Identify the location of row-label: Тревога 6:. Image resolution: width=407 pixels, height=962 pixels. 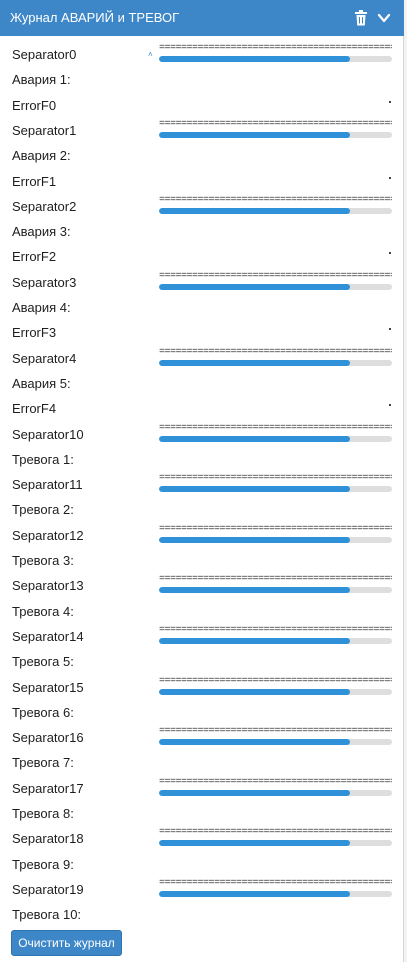
(43, 712).